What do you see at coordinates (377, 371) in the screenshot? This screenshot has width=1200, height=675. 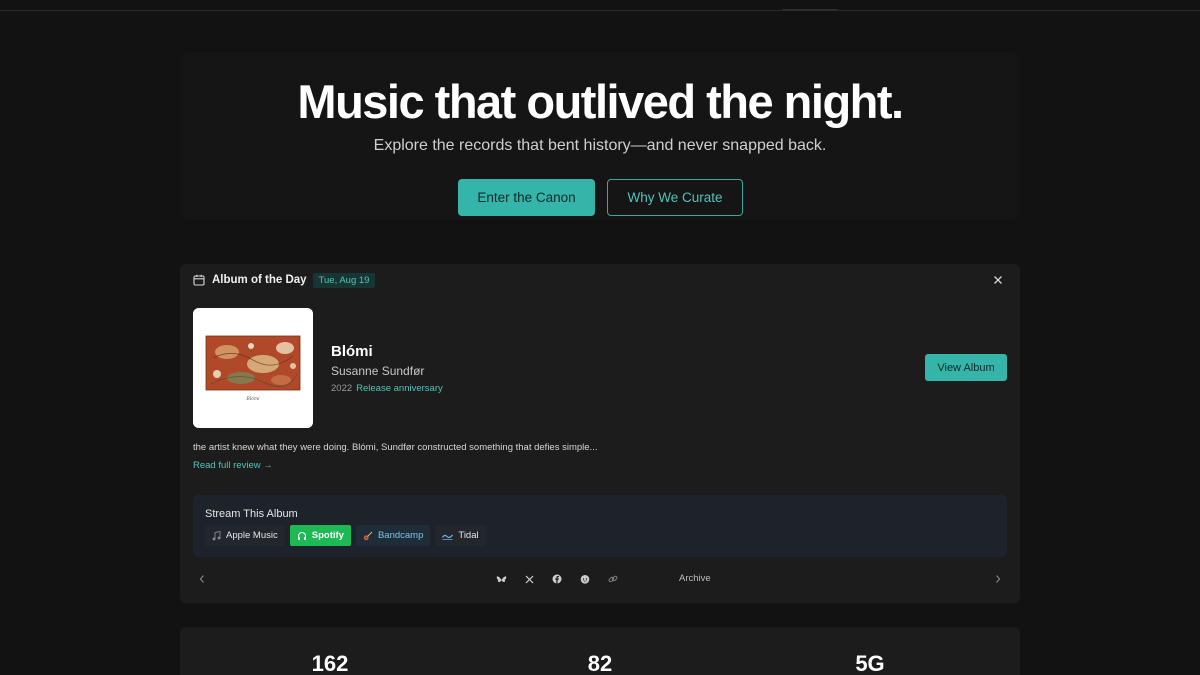 I see `album-artist: Susanne Sundfør` at bounding box center [377, 371].